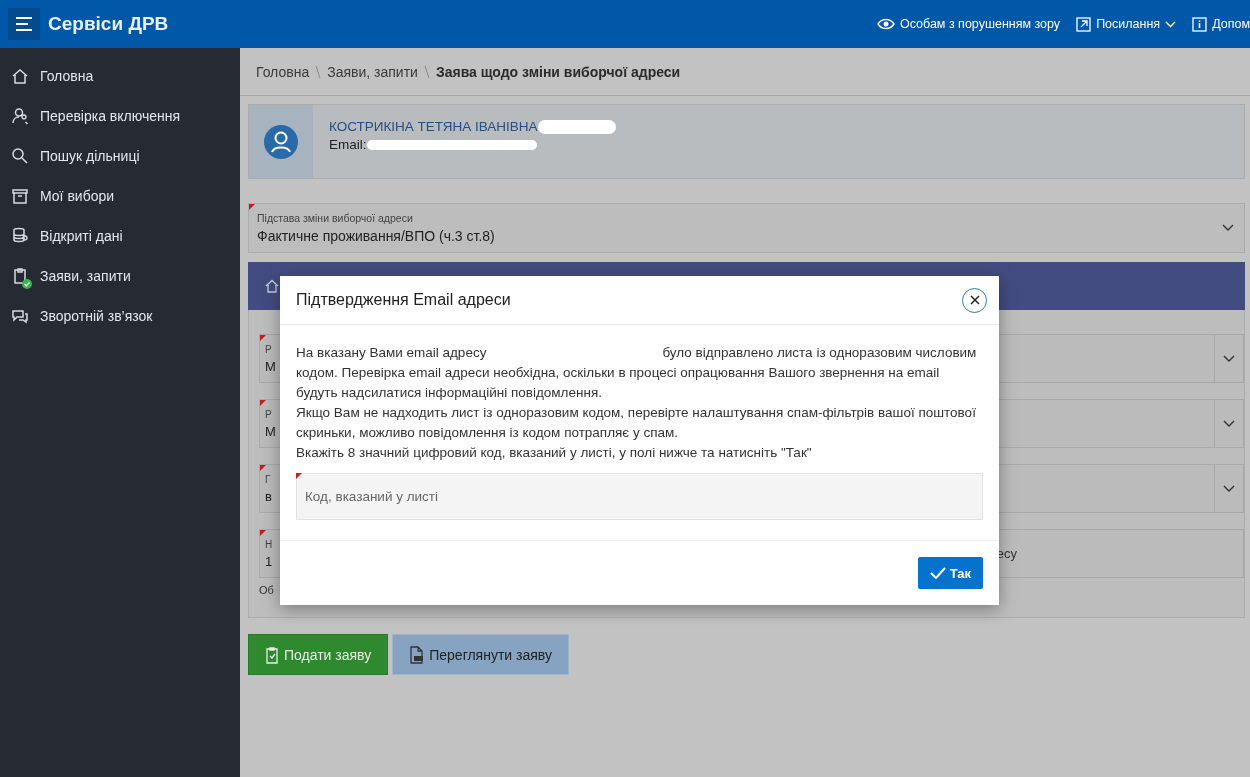  Describe the element at coordinates (267, 590) in the screenshot. I see `field-note: Об` at that location.